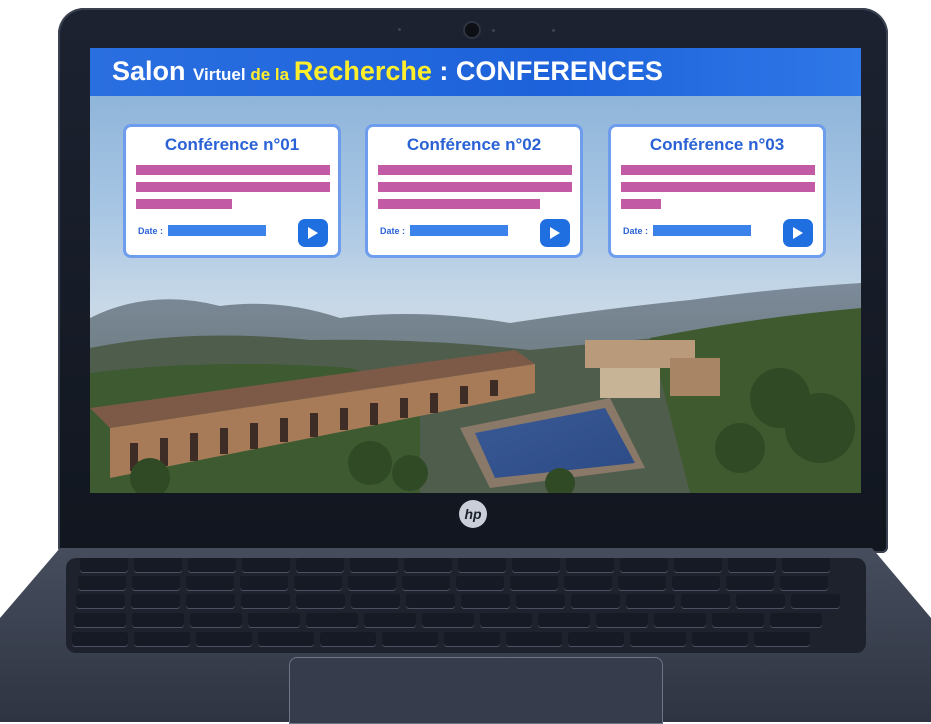 The height and width of the screenshot is (724, 931). What do you see at coordinates (232, 191) in the screenshot?
I see `conference-card-01: Conférence n°01 Date :` at bounding box center [232, 191].